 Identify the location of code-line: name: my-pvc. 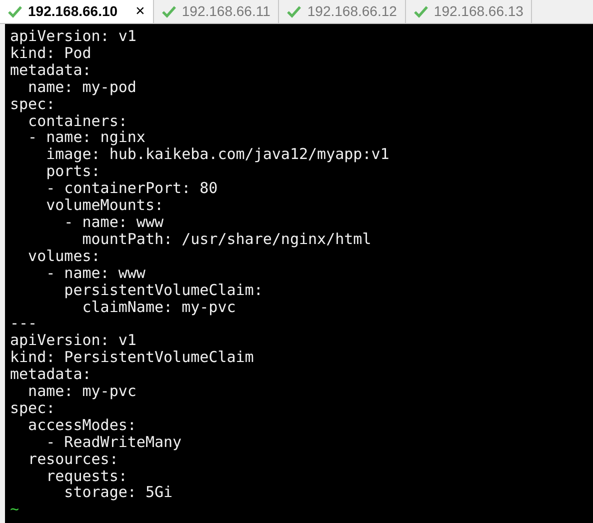
(81, 391).